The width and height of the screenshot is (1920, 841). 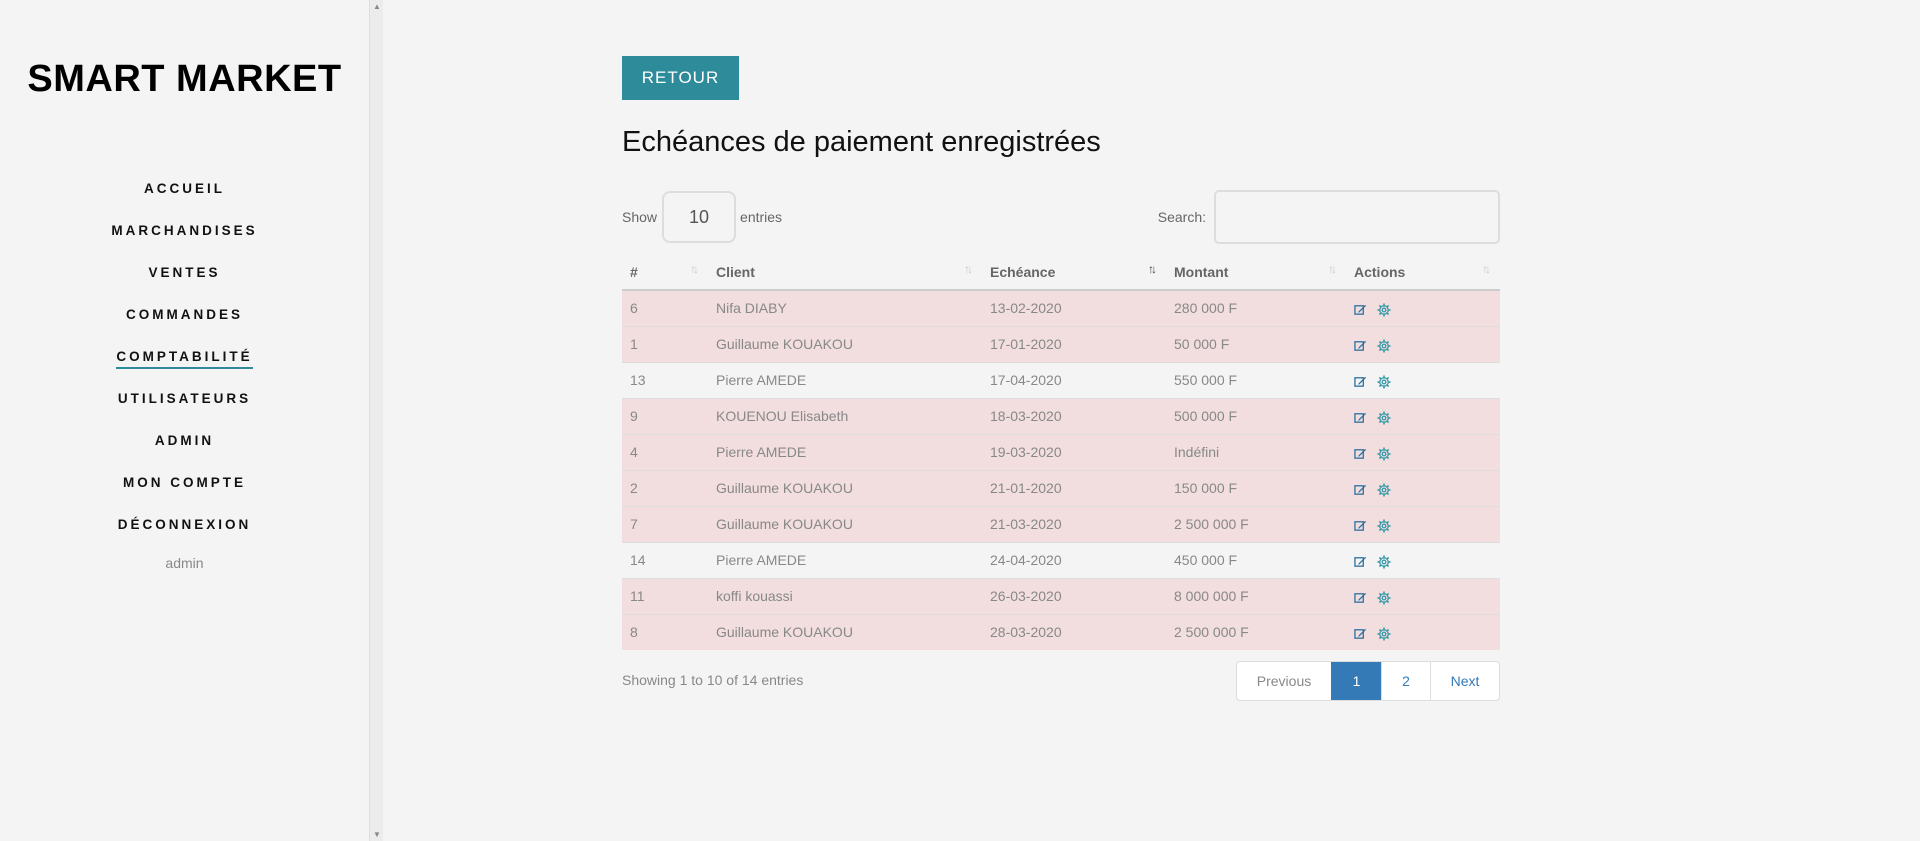 I want to click on nav-link-commandes: COMMANDES, so click(x=184, y=314).